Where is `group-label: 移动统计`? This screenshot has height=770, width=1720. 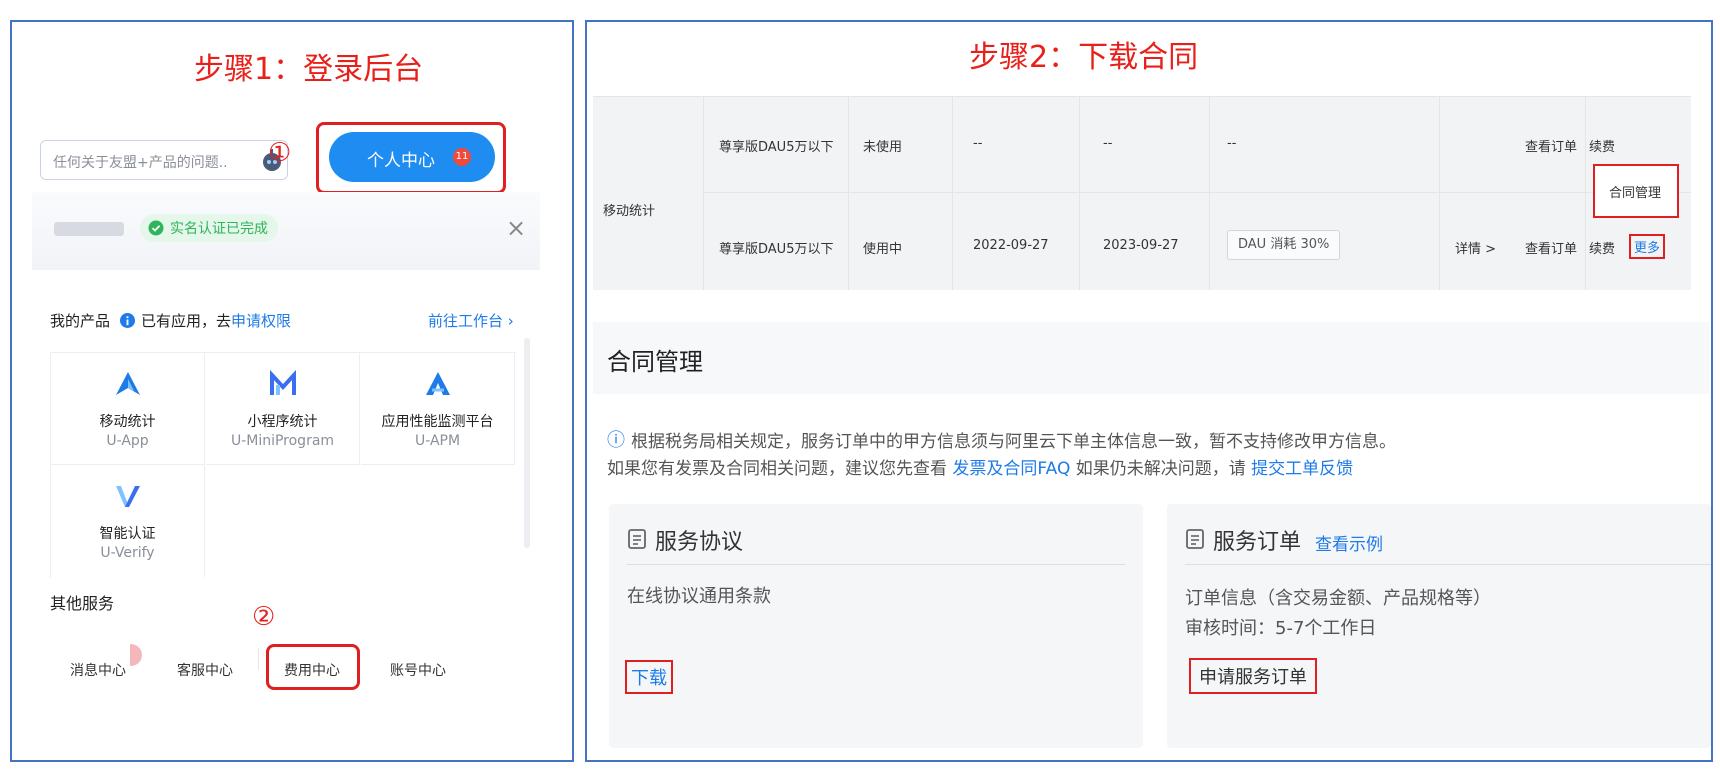
group-label: 移动统计 is located at coordinates (629, 211).